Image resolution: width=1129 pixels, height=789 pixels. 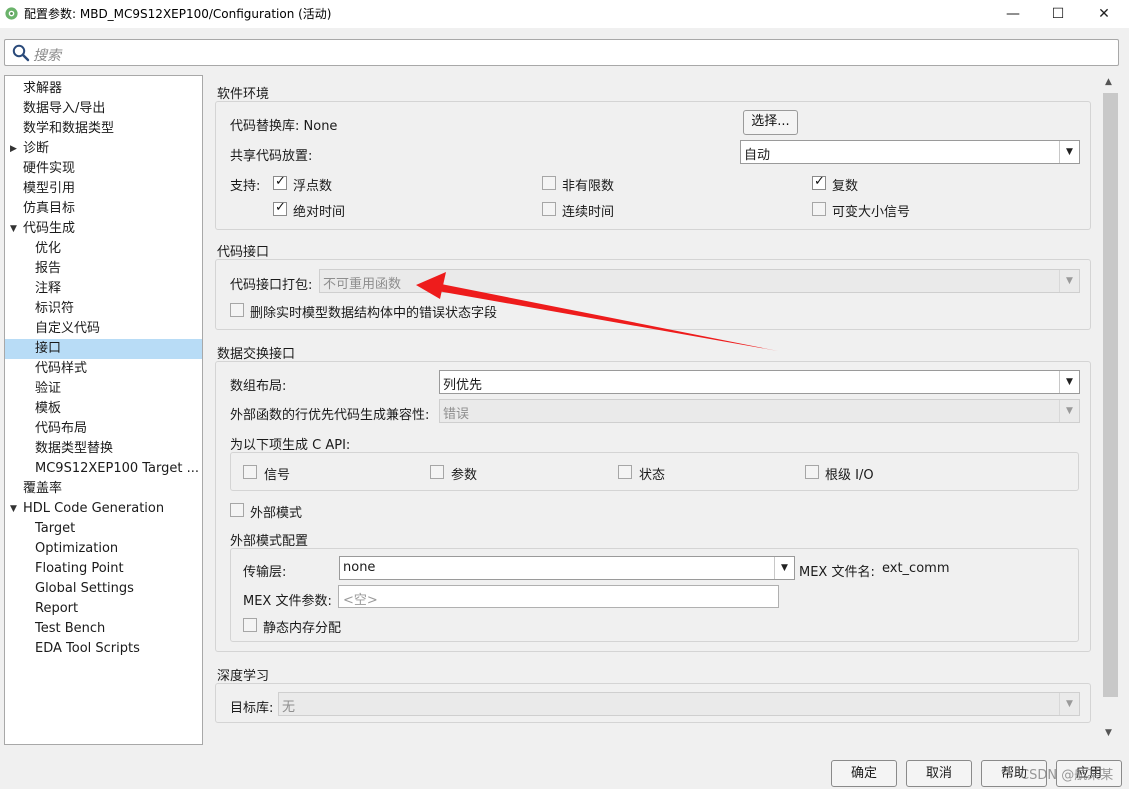 What do you see at coordinates (61, 368) in the screenshot?
I see `tree-item-label: 代码样式` at bounding box center [61, 368].